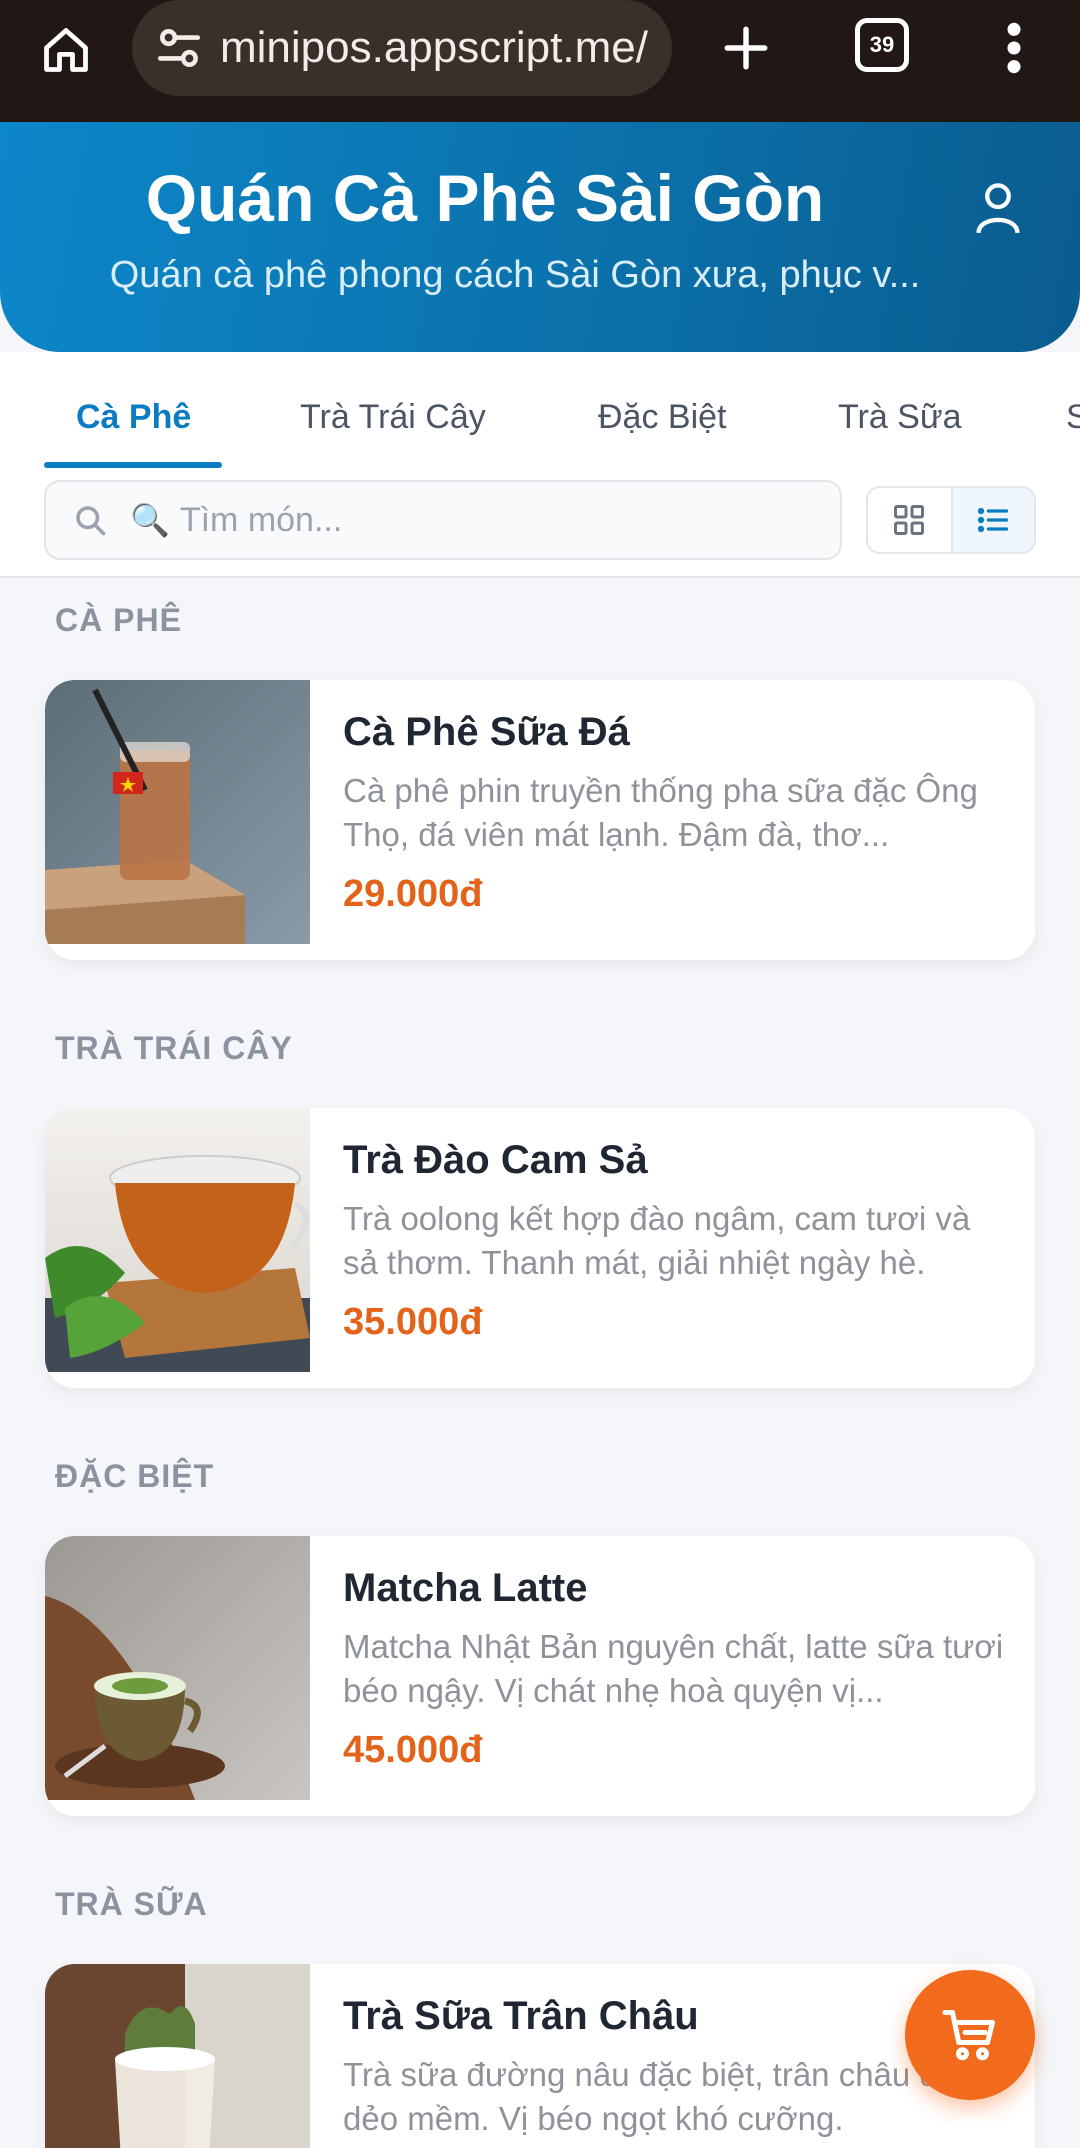  Describe the element at coordinates (131, 1904) in the screenshot. I see `section-heading: TRÀ SỮA` at that location.